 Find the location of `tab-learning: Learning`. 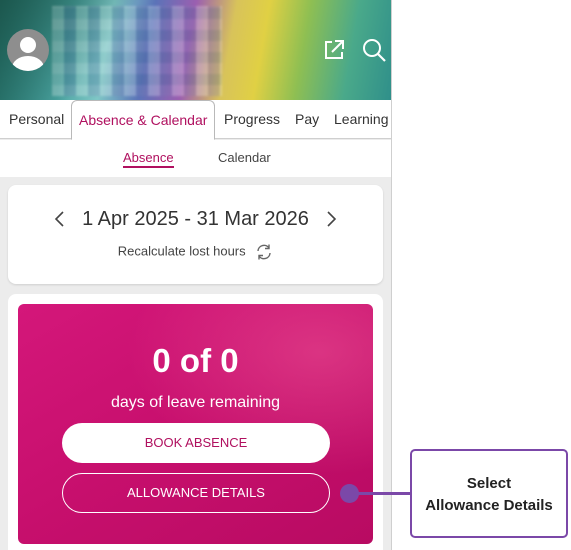

tab-learning: Learning is located at coordinates (361, 119).